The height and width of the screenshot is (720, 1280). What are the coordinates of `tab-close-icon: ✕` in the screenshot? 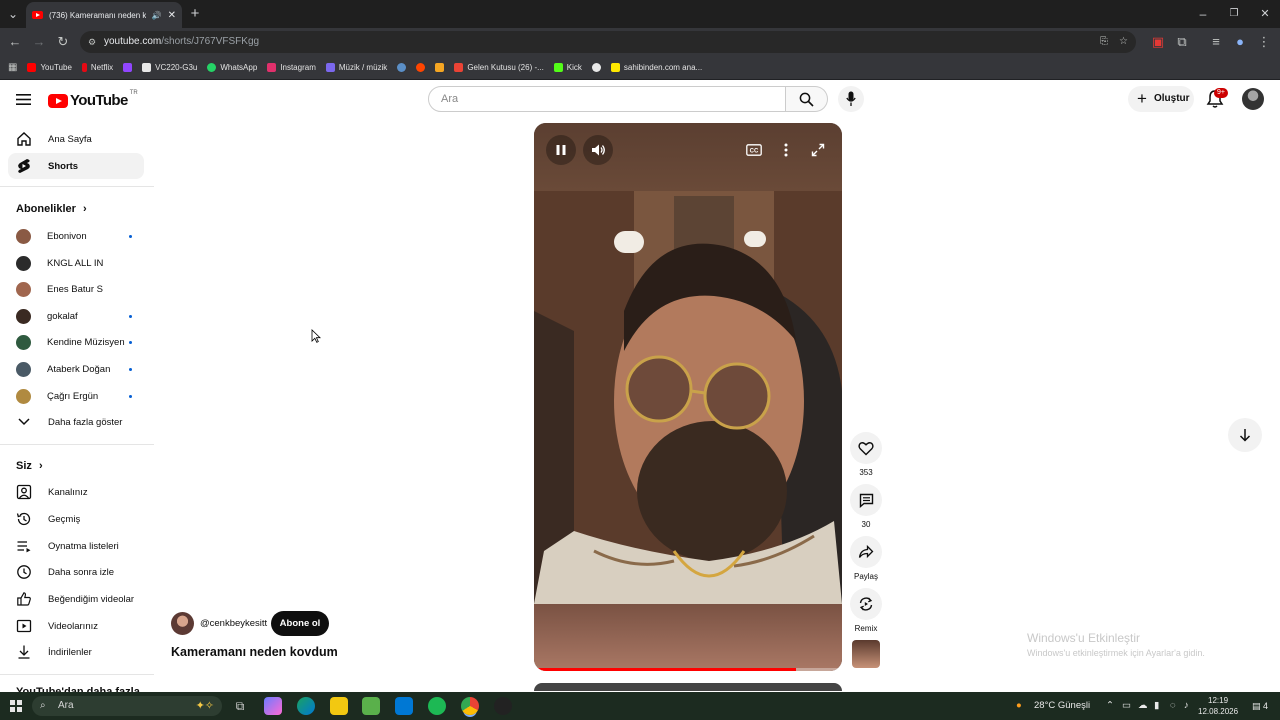 It's located at (172, 15).